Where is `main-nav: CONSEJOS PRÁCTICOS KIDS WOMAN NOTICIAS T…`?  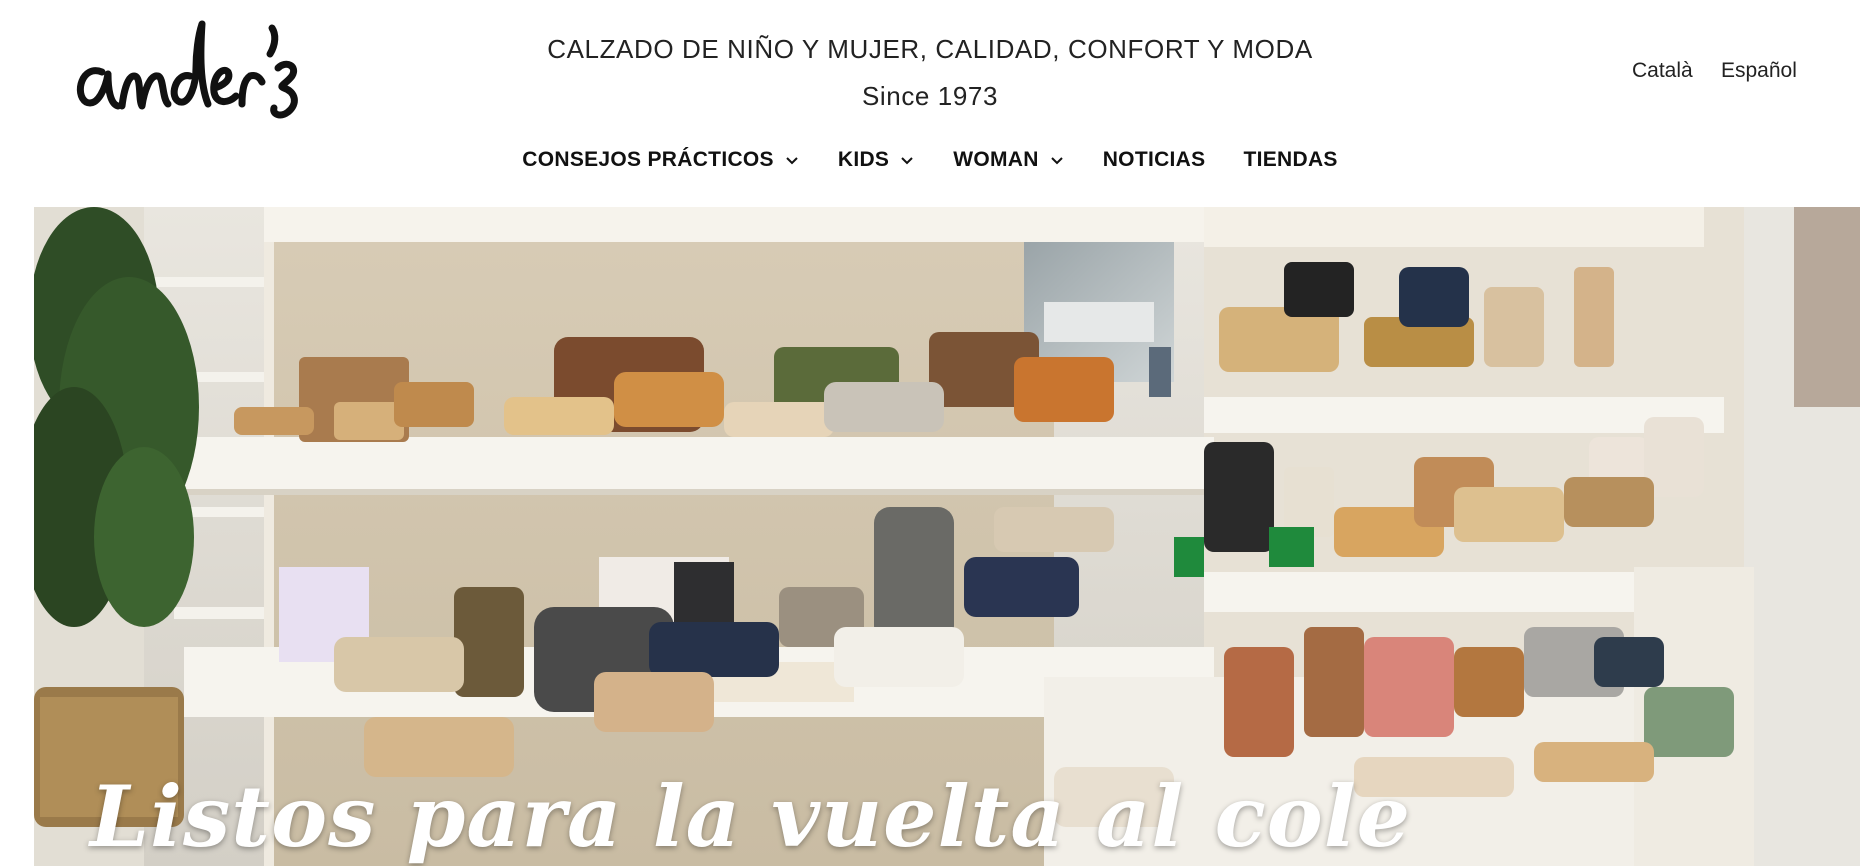
main-nav: CONSEJOS PRÁCTICOS KIDS WOMAN NOTICIAS T… is located at coordinates (930, 160).